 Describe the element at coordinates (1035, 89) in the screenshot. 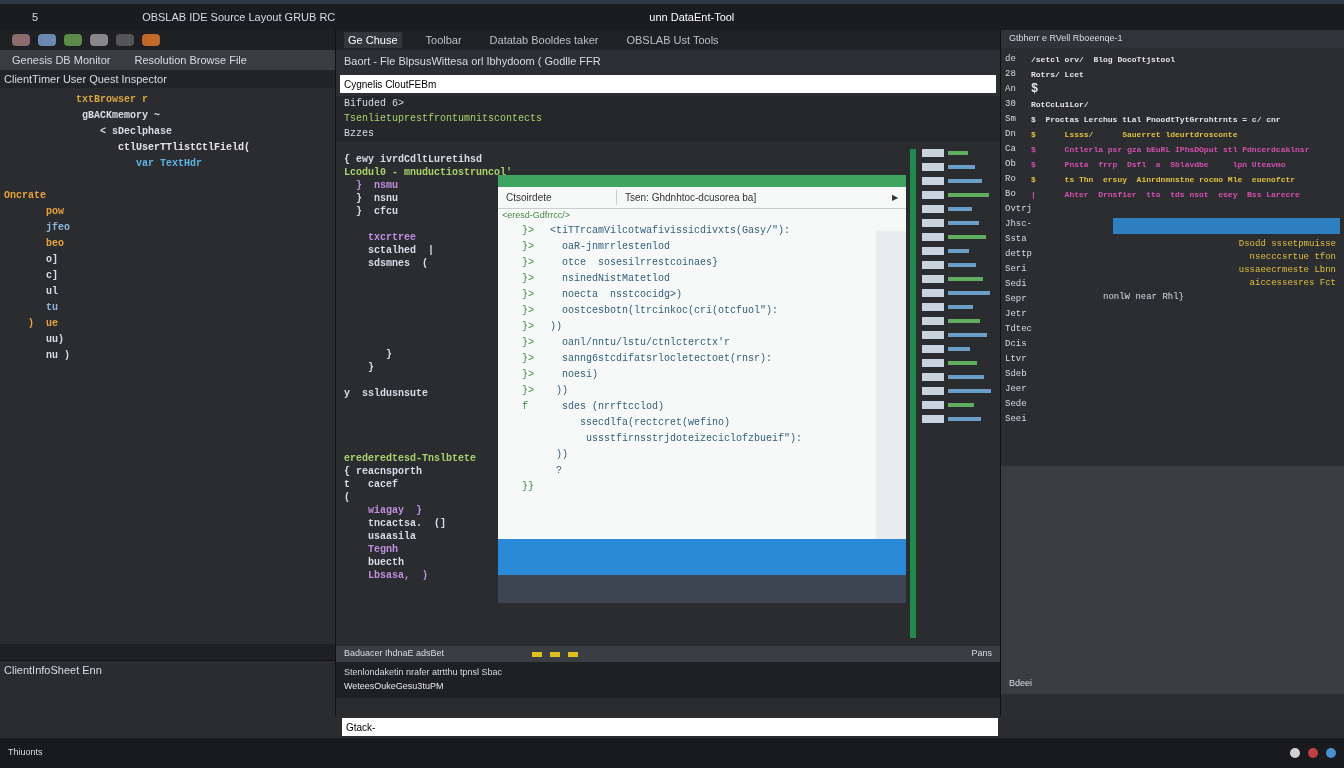

I see `code-line: $` at that location.